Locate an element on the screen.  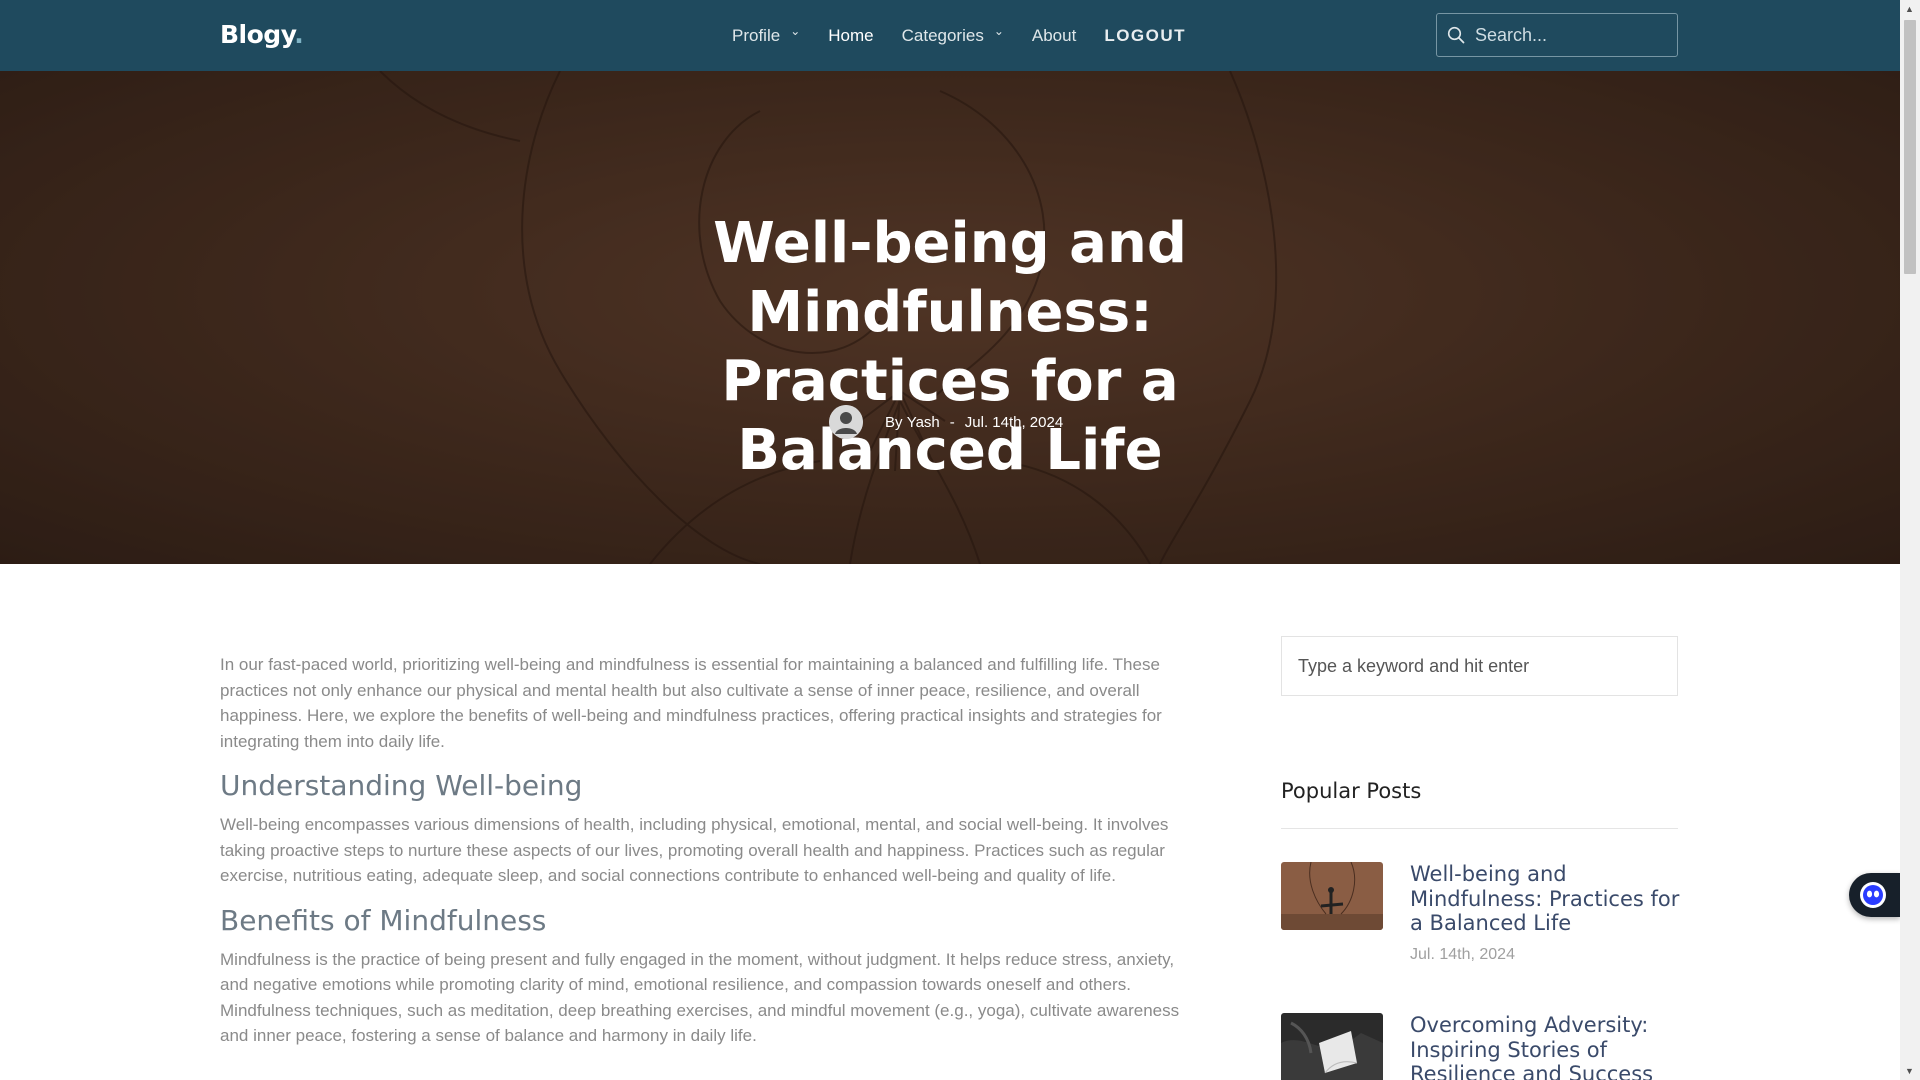
nav-item-label: Categories is located at coordinates (942, 35).